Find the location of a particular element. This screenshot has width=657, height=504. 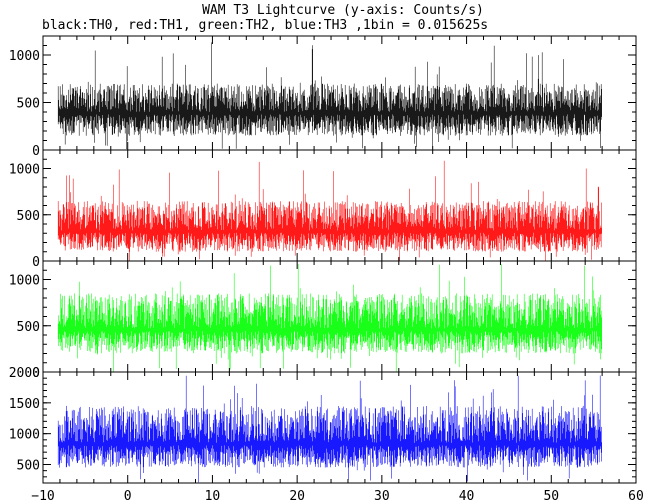

x-tick-label: 10 is located at coordinates (213, 496).